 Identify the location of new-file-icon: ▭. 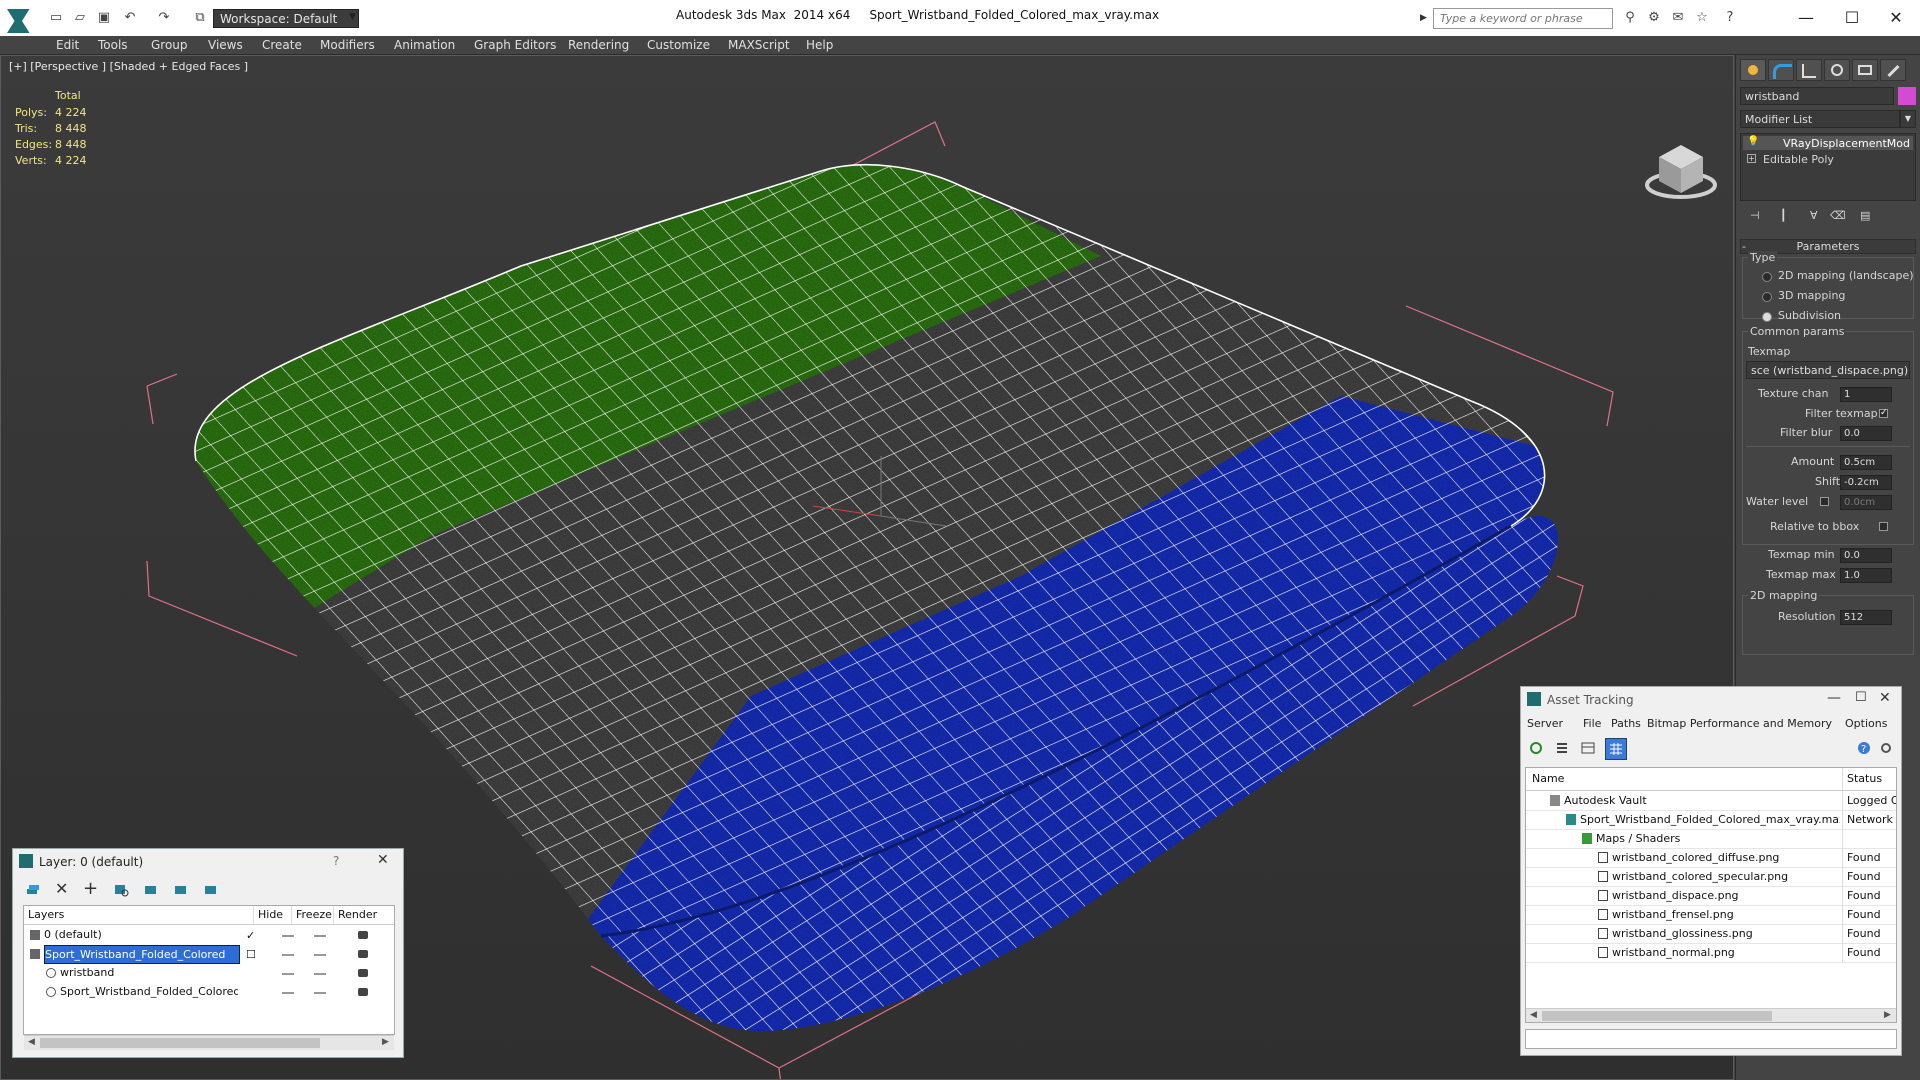
(56, 18).